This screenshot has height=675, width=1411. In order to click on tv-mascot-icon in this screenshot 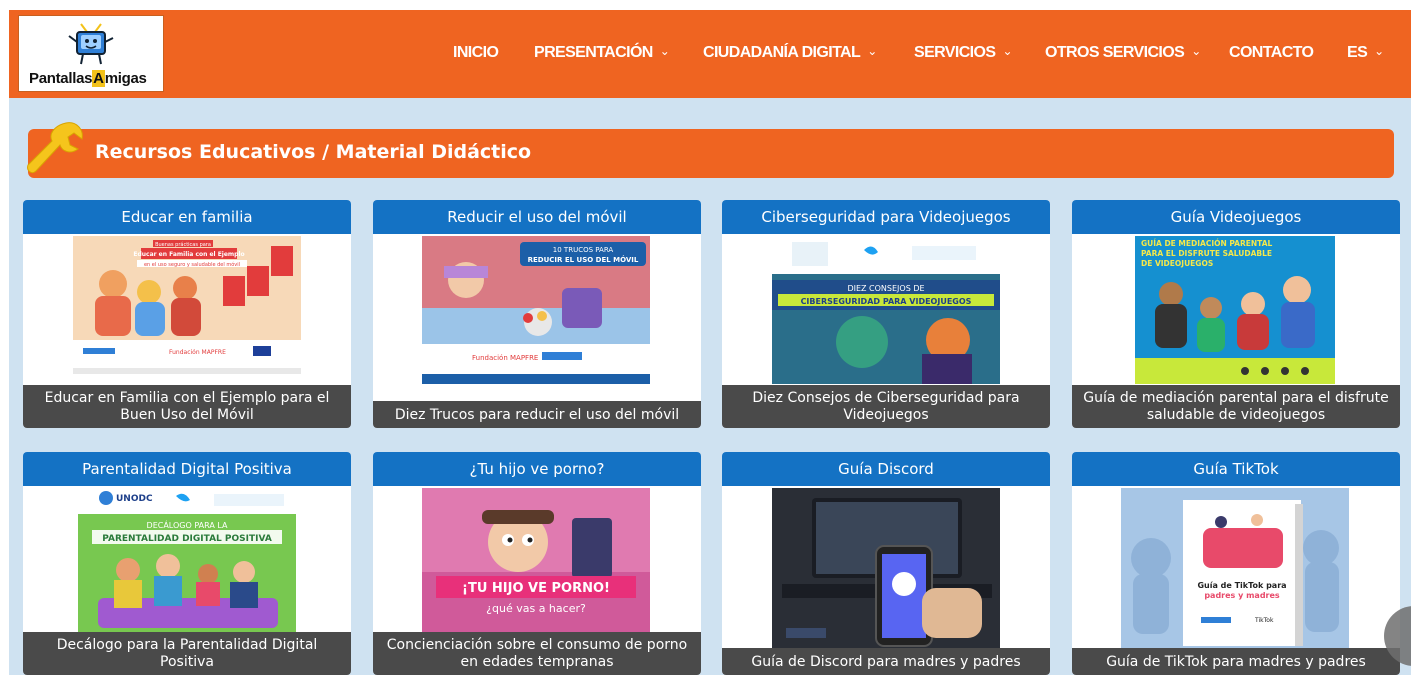, I will do `click(91, 44)`.